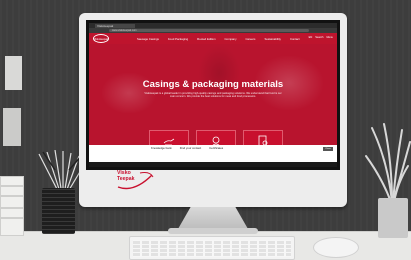 The height and width of the screenshot is (260, 411). I want to click on nav-item-sausage-casings: Sausage Casings, so click(148, 39).